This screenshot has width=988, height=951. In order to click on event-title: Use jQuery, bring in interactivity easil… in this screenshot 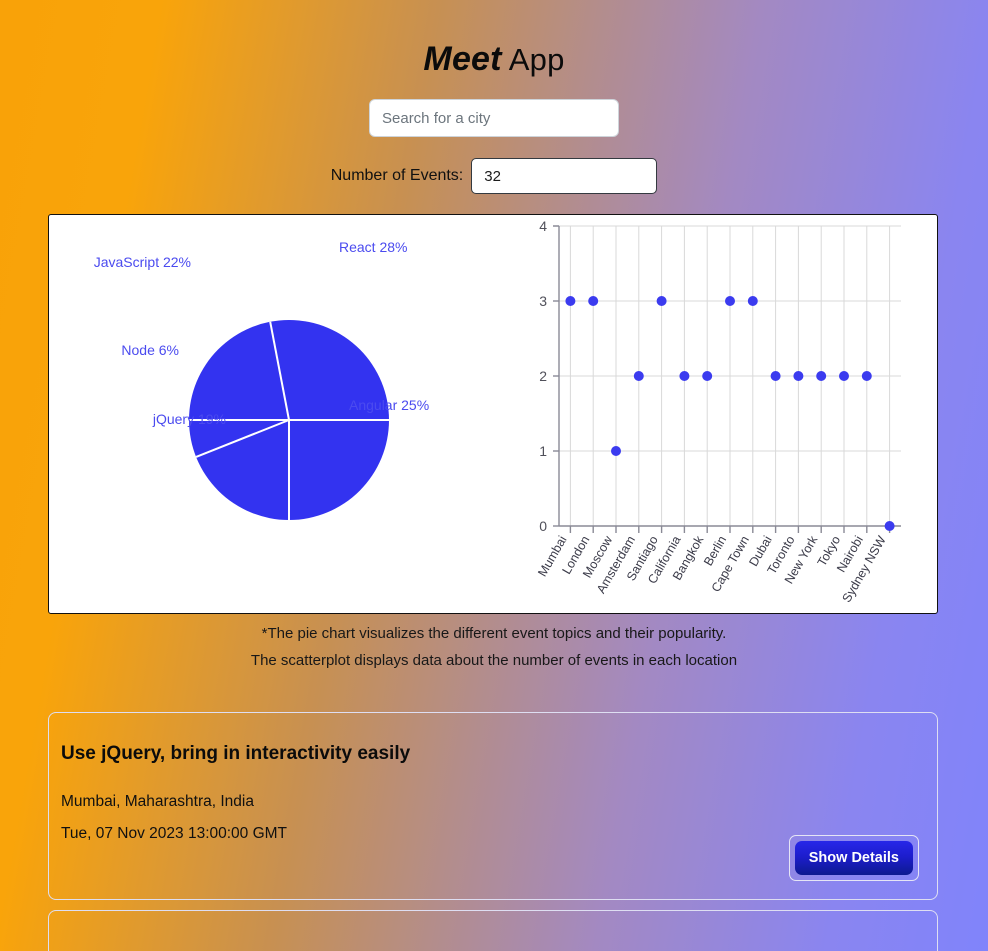, I will do `click(236, 753)`.